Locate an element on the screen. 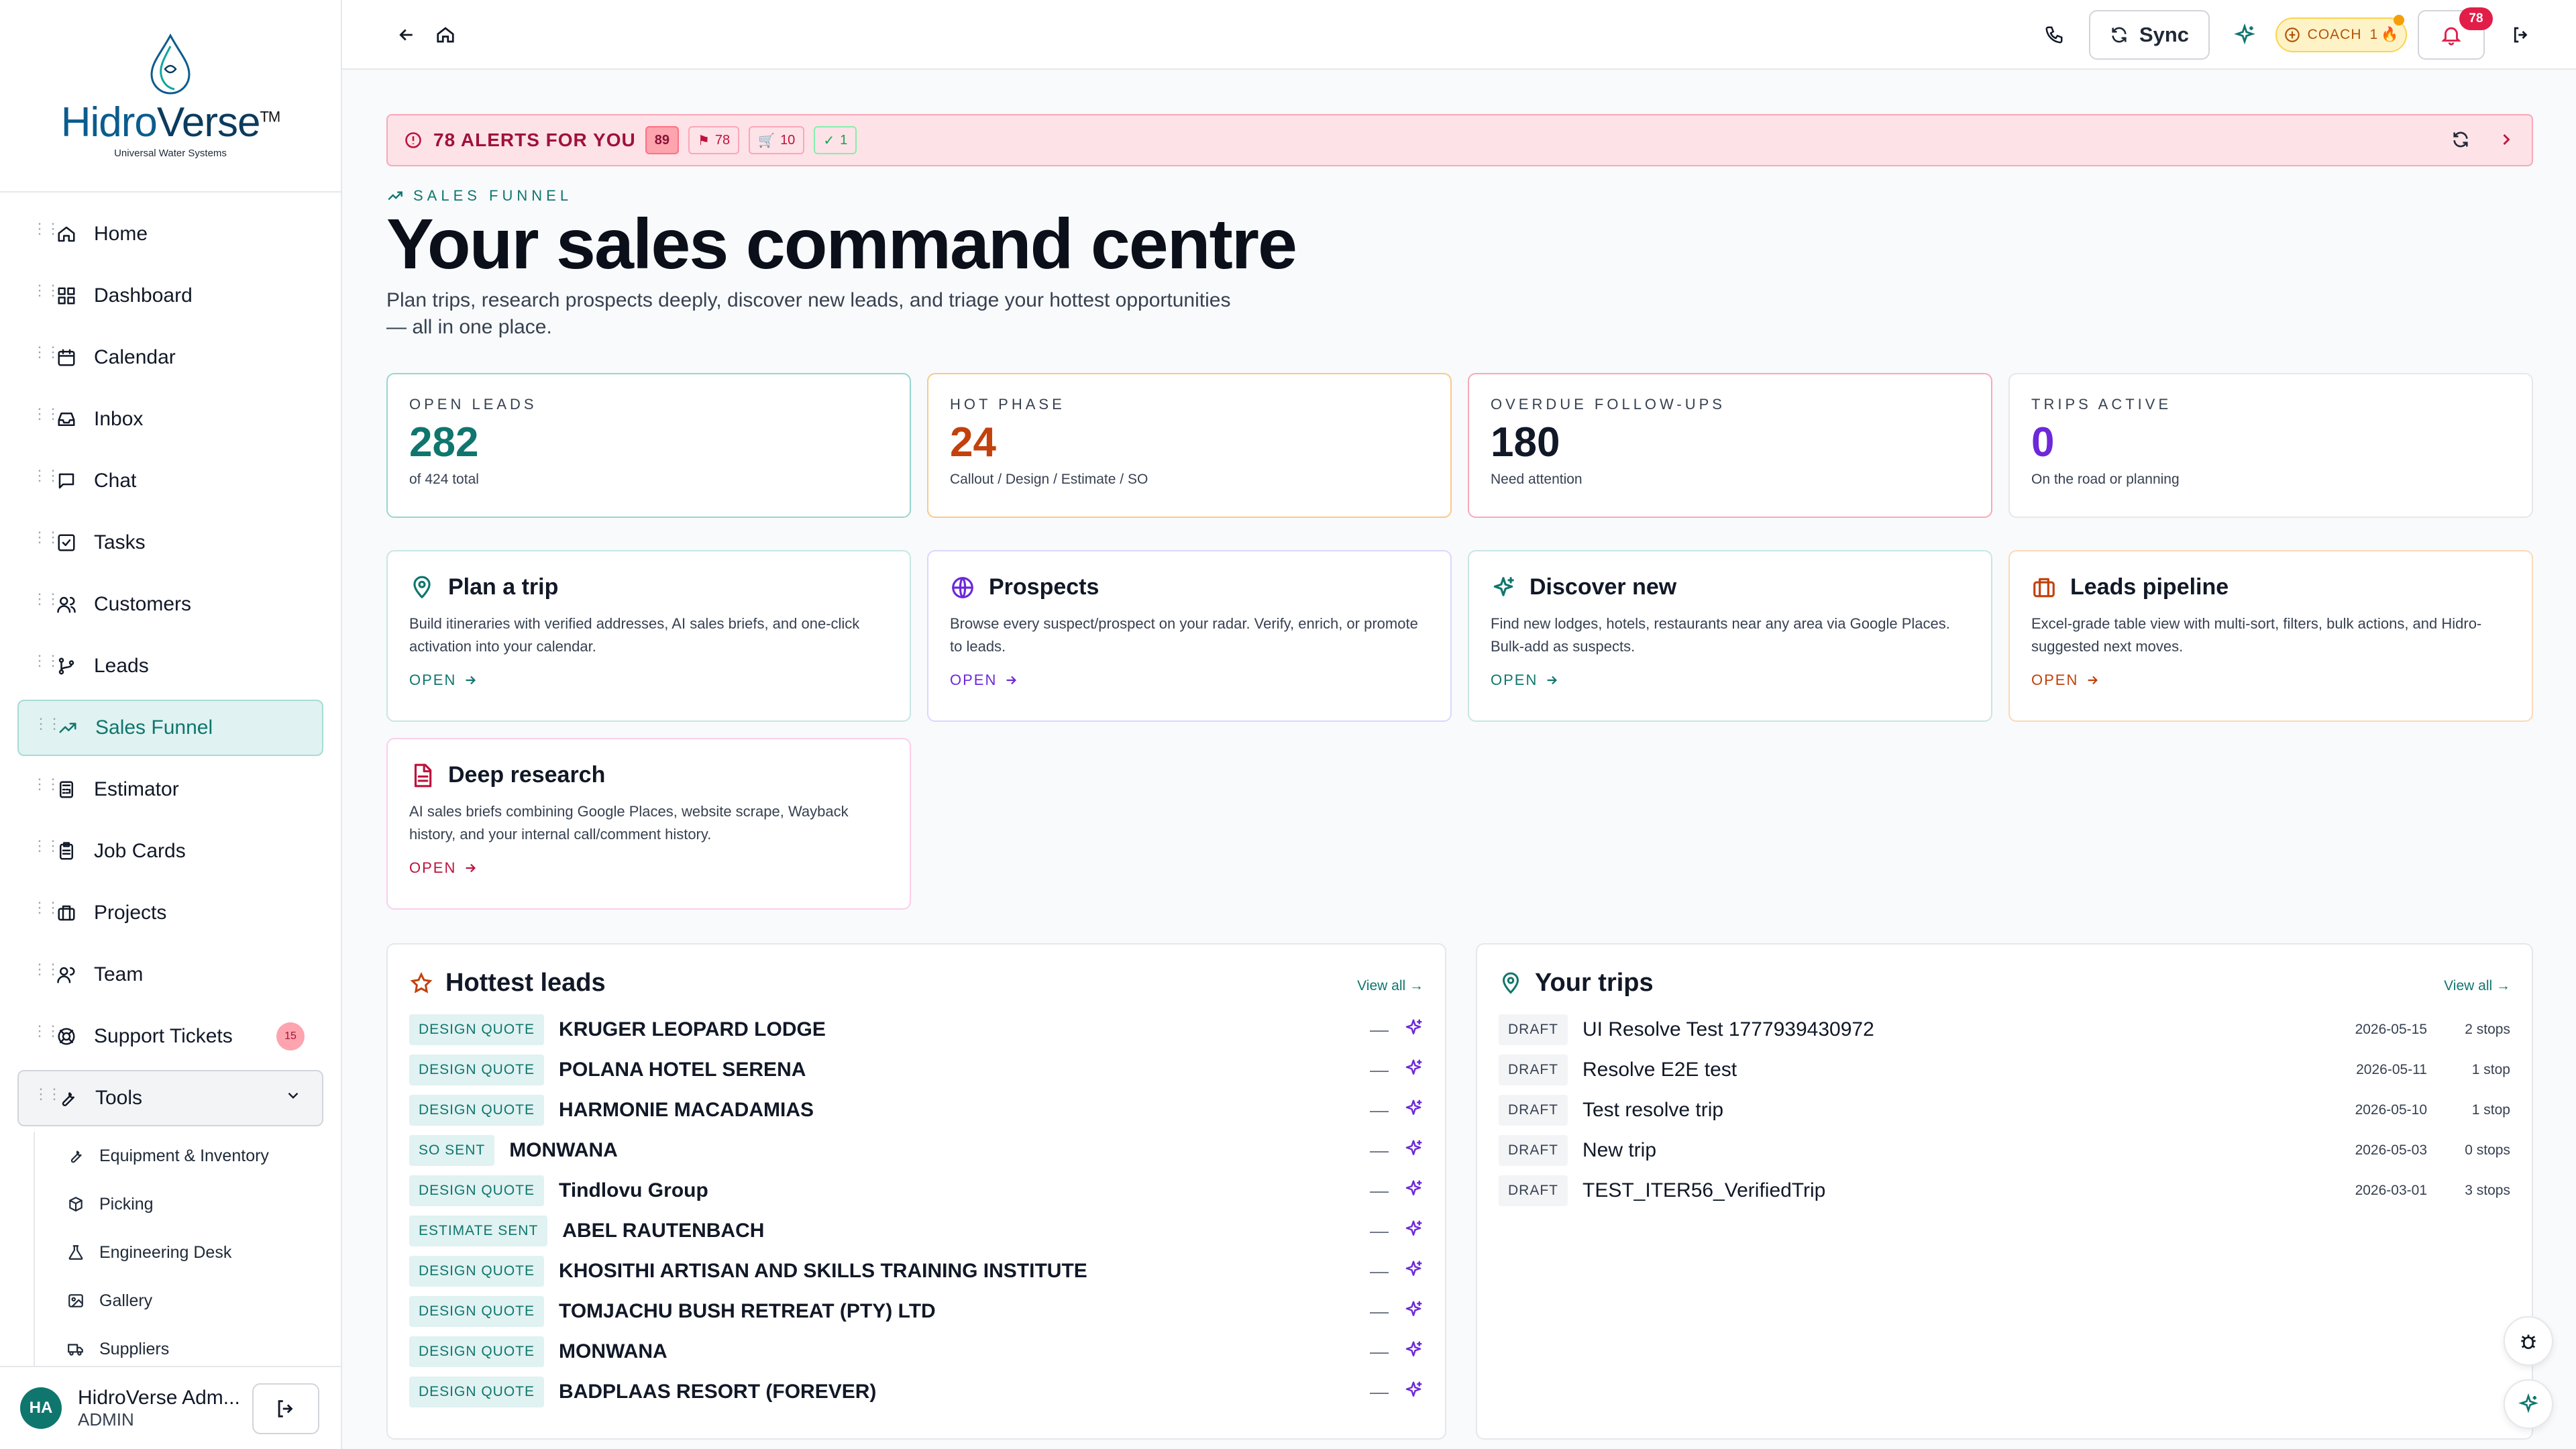 This screenshot has width=2576, height=1449. hot-lead-row: DESIGN QUOTE BADPLAAS RESORT (FOREVER) — is located at coordinates (916, 1392).